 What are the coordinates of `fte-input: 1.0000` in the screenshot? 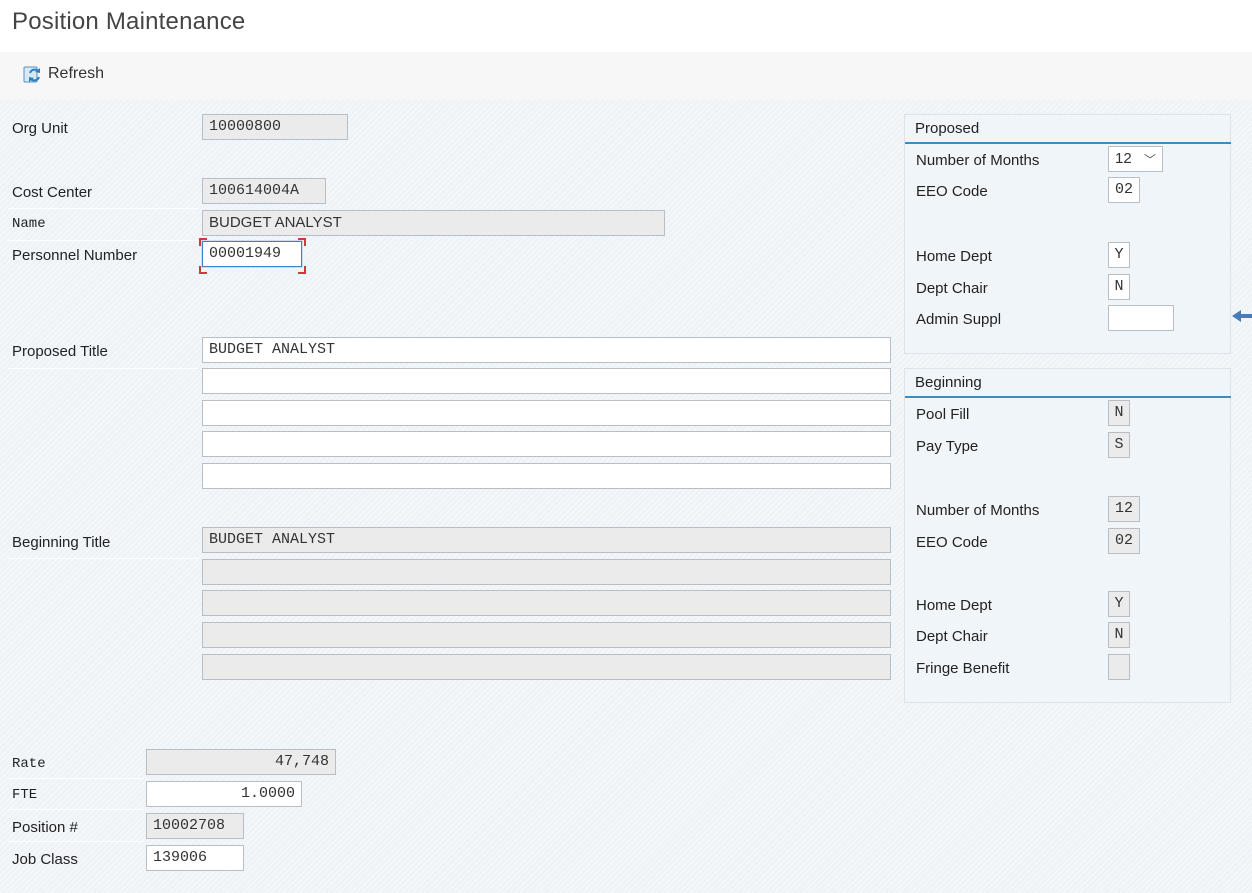 It's located at (224, 794).